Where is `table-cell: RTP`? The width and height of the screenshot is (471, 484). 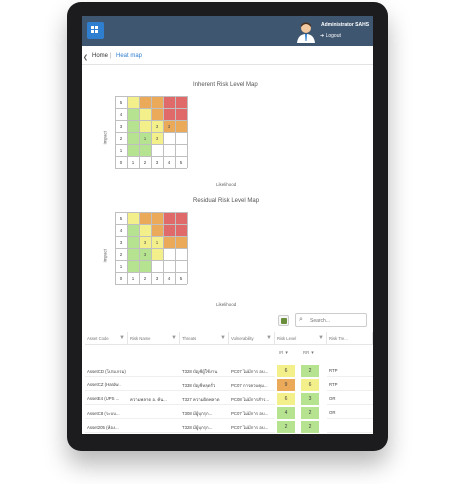 table-cell: RTP is located at coordinates (350, 370).